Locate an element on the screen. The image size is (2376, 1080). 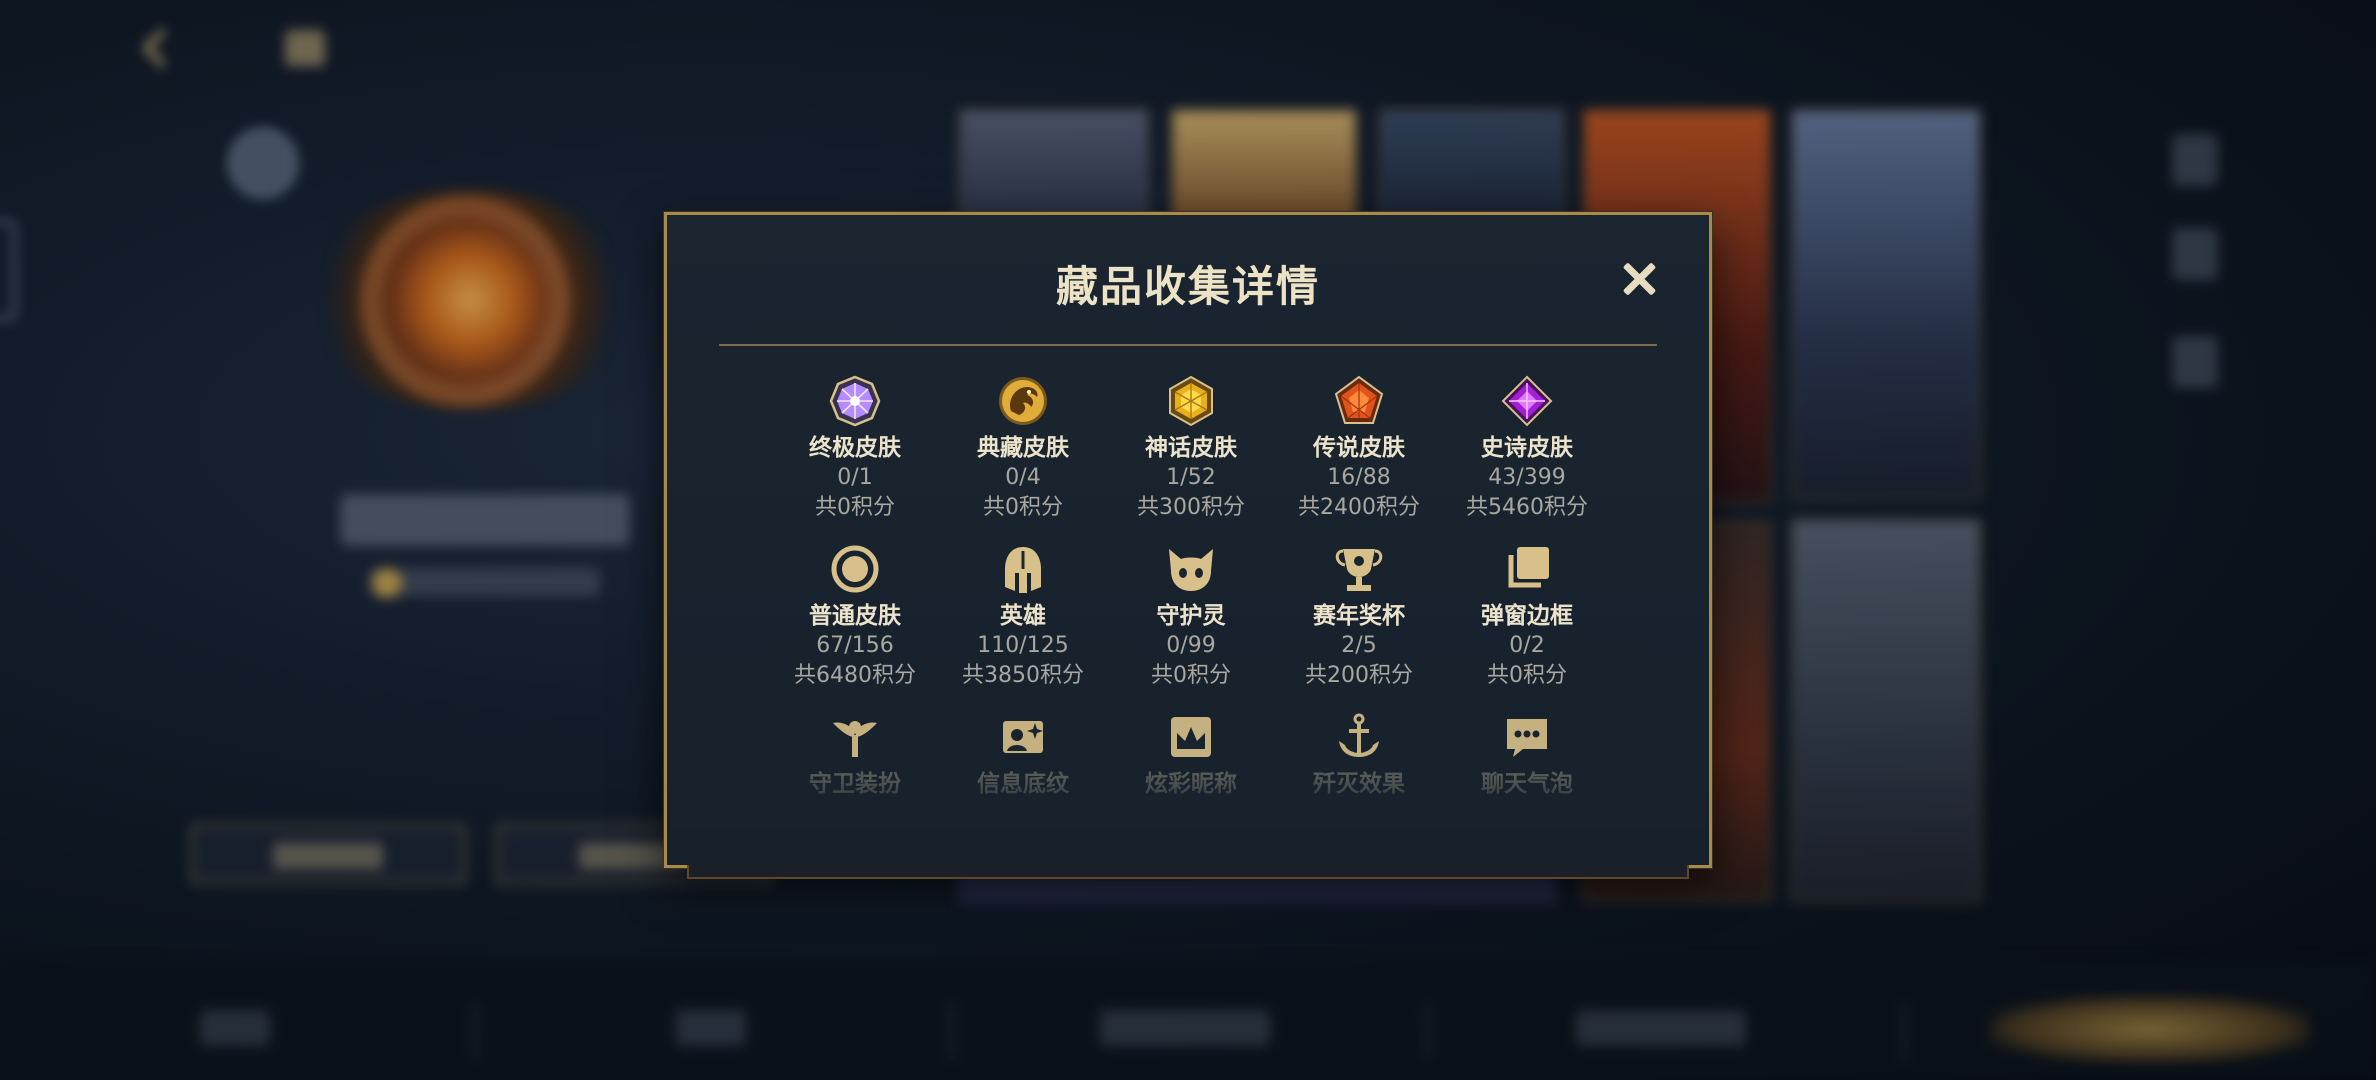
champion-helmet-icon is located at coordinates (1023, 570).